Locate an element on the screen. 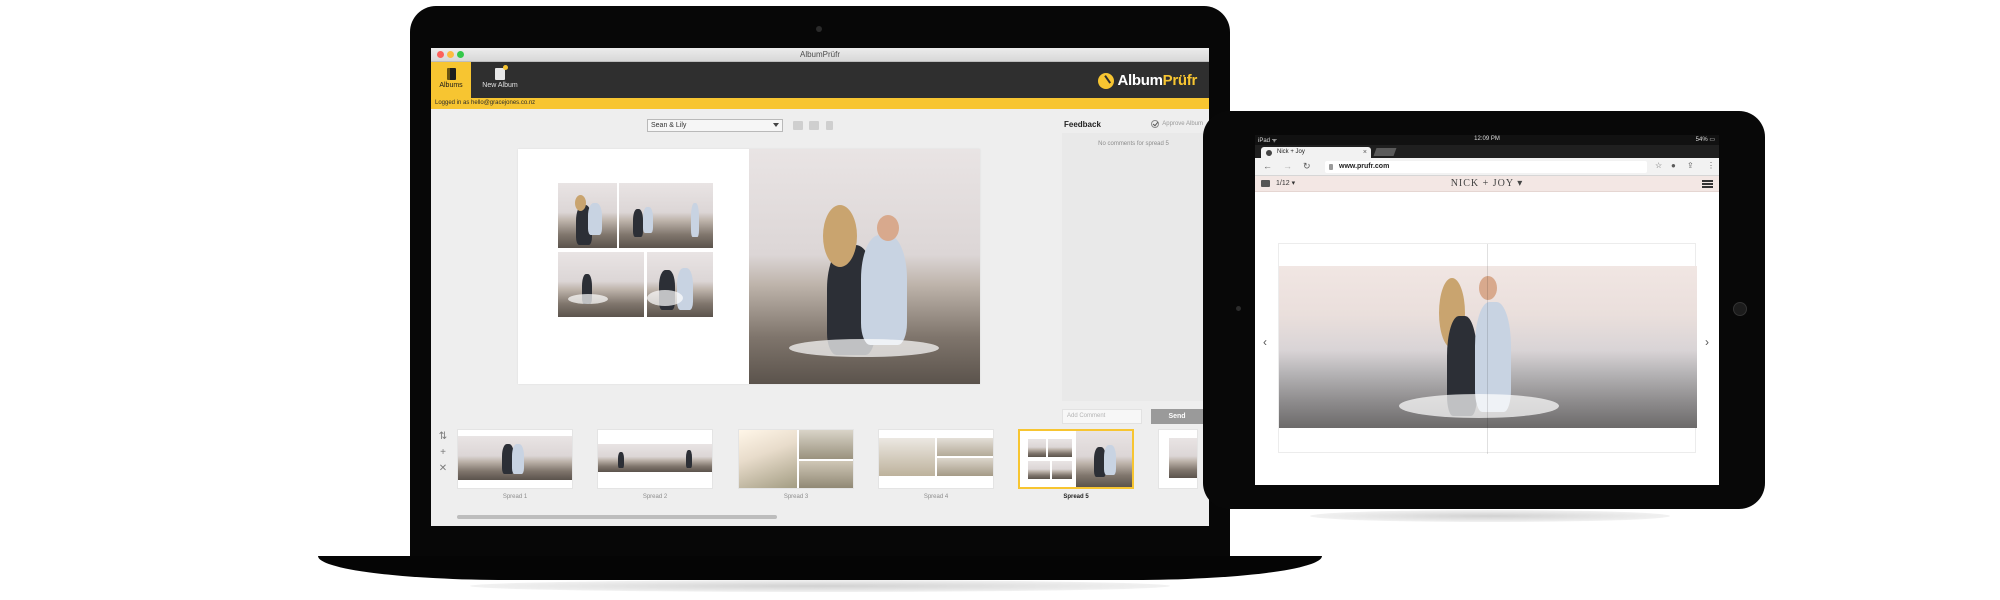 The height and width of the screenshot is (600, 2000). window-title: AlbumPrüfr is located at coordinates (819, 54).